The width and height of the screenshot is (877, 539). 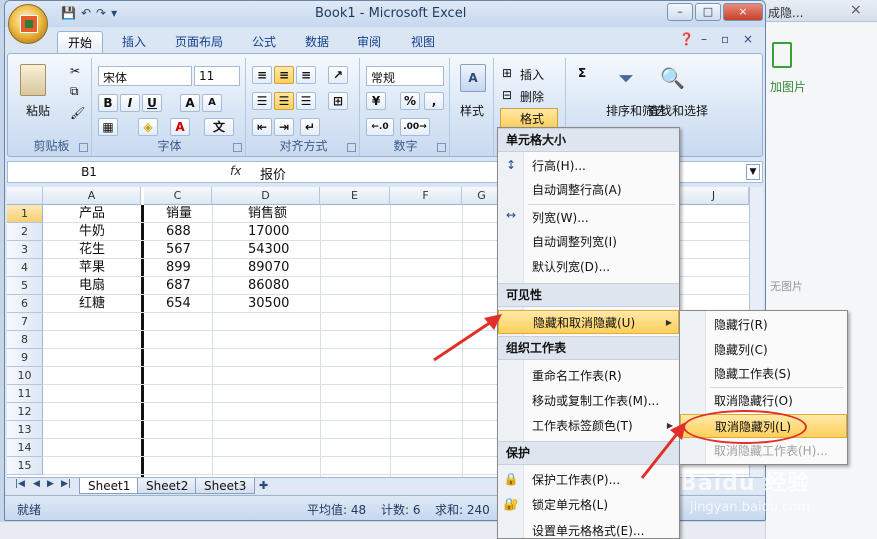 What do you see at coordinates (167, 486) in the screenshot?
I see `sheet-tab-2: Sheet2` at bounding box center [167, 486].